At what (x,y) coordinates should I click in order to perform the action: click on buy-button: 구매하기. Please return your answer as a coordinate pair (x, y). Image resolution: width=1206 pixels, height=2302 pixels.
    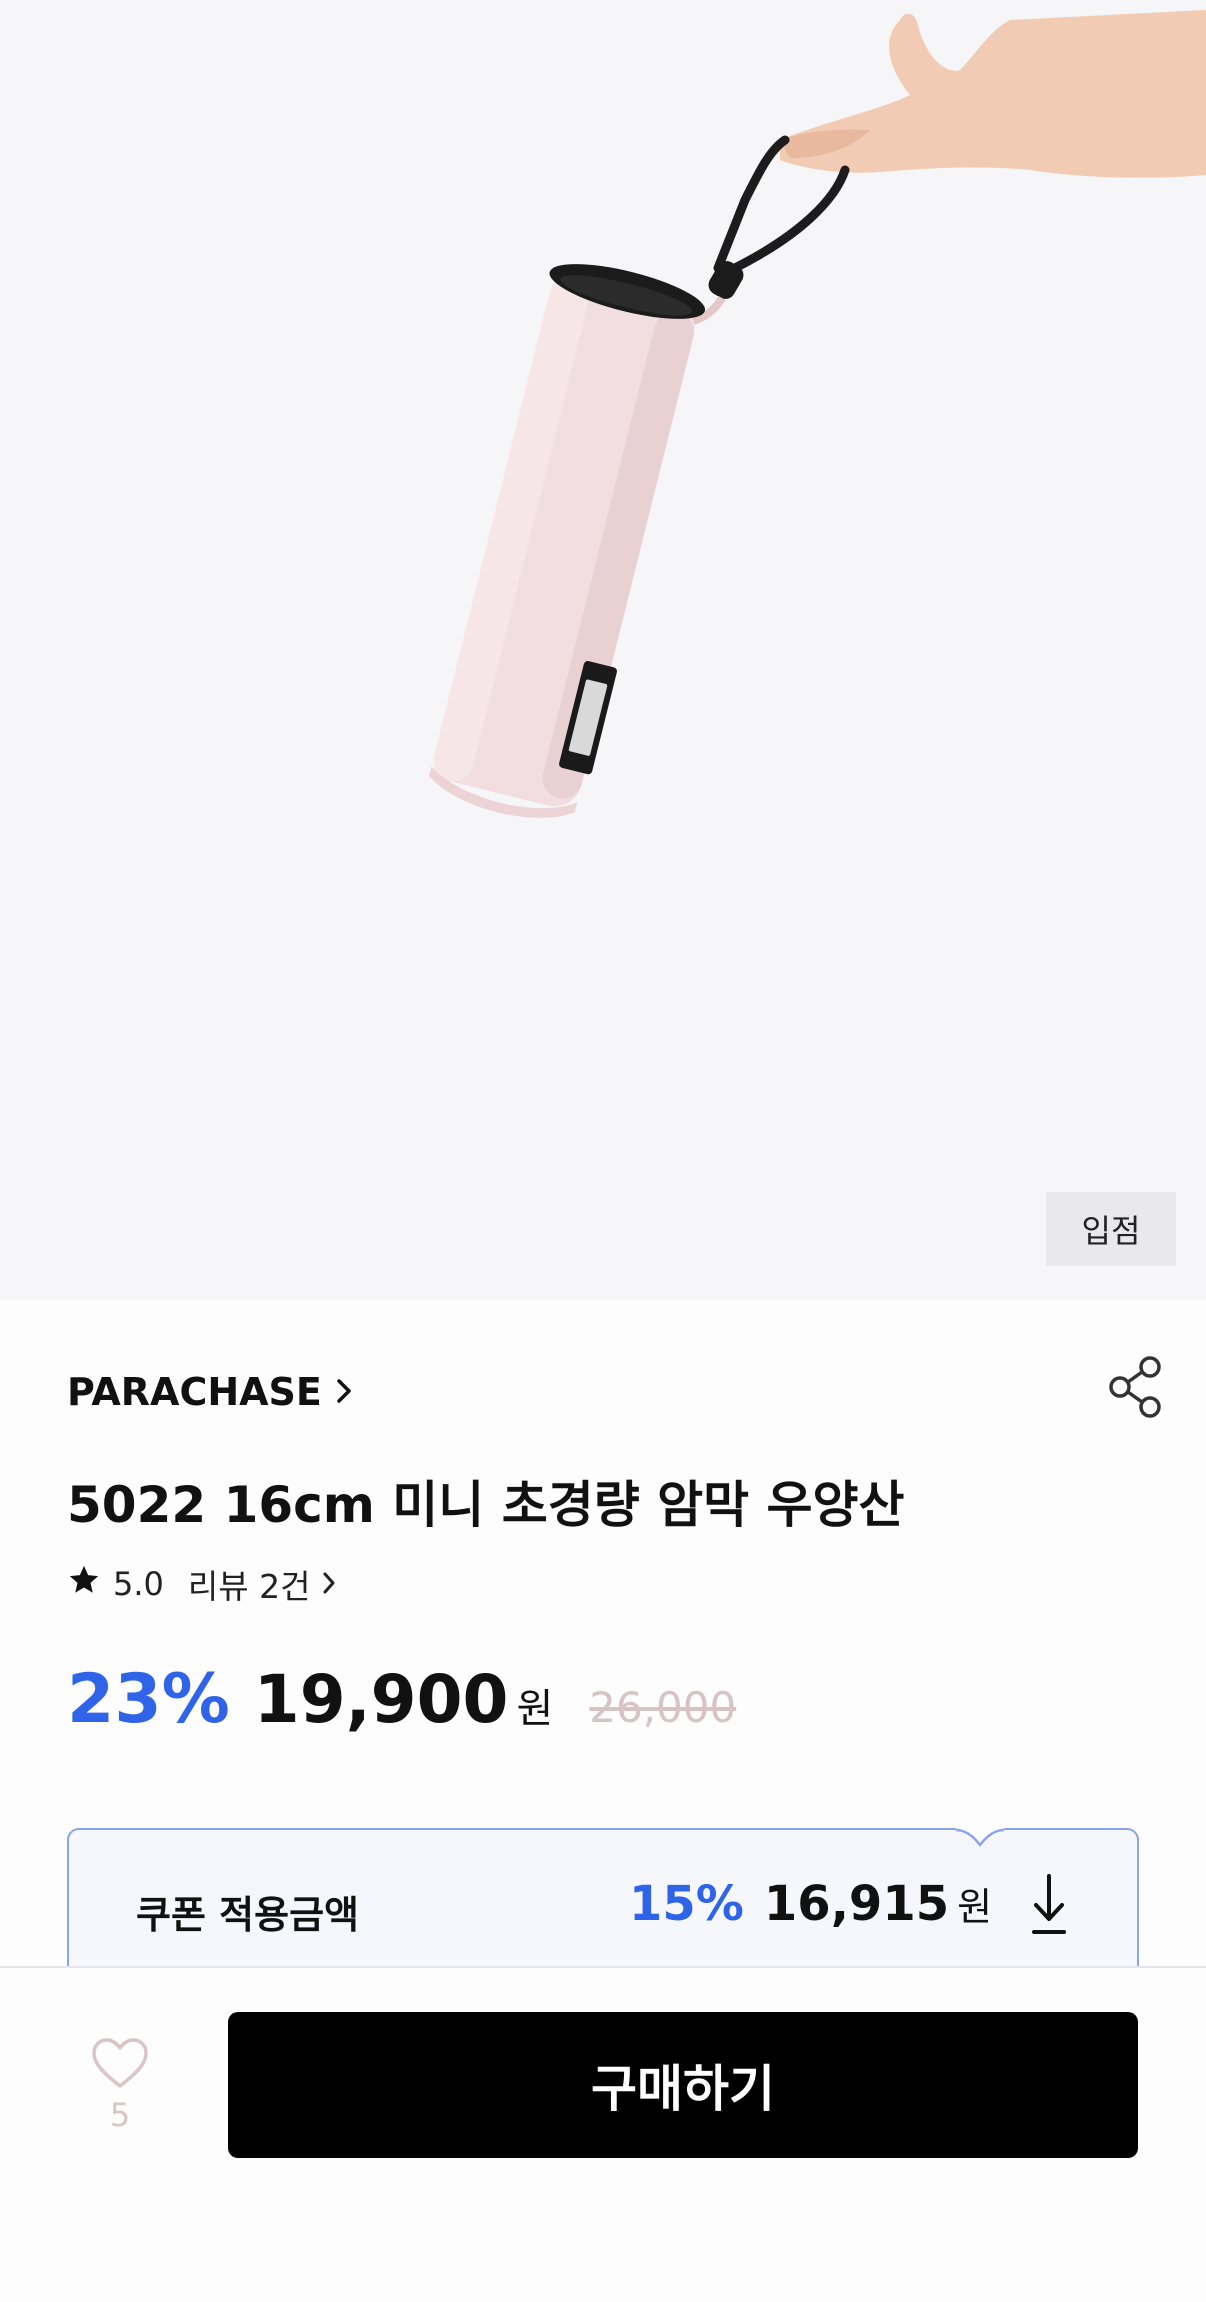
    Looking at the image, I should click on (683, 2085).